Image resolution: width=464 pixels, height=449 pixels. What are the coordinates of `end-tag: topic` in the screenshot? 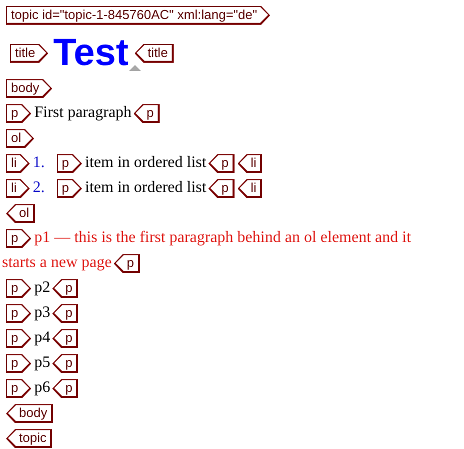 It's located at (29, 438).